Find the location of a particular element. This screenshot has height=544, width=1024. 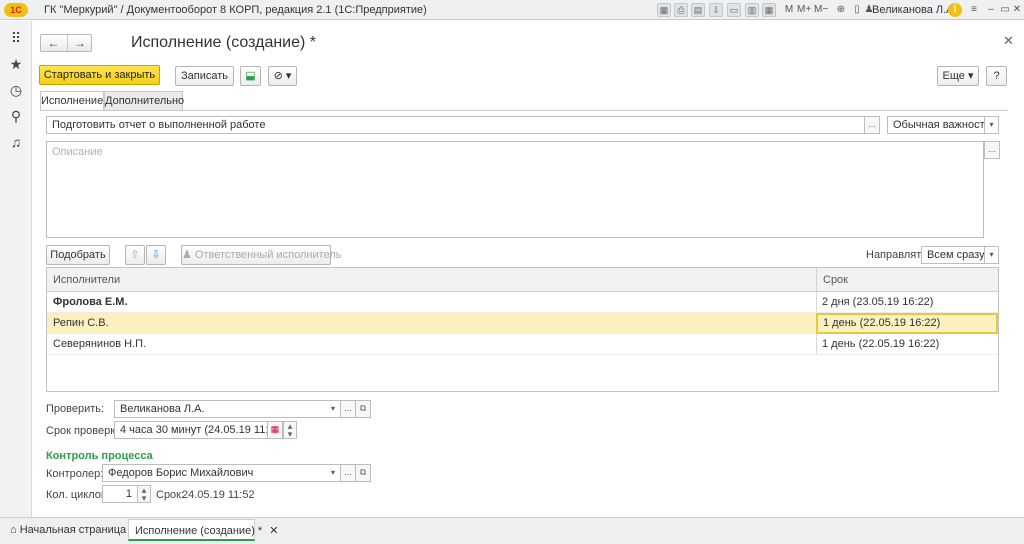

forward-arrow-icon: → is located at coordinates (79, 43).